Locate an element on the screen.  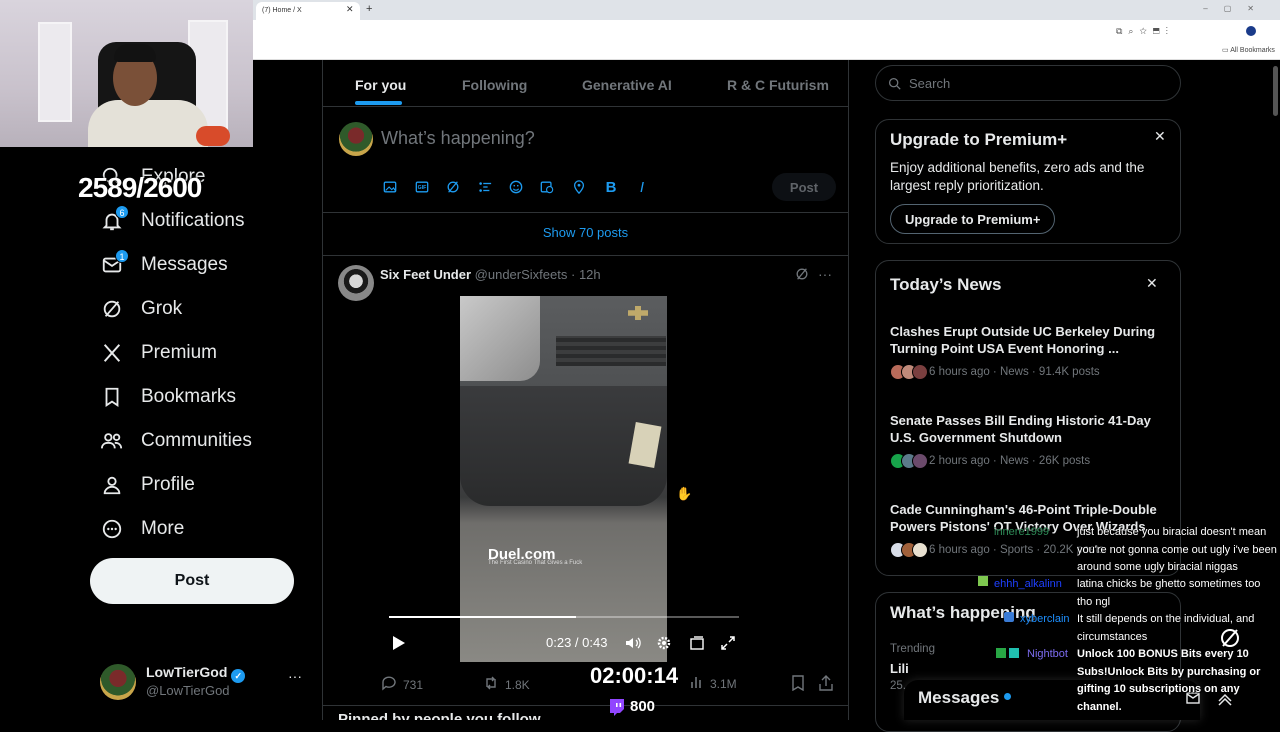
browser-profile-avatar is located at coordinates (1251, 31).